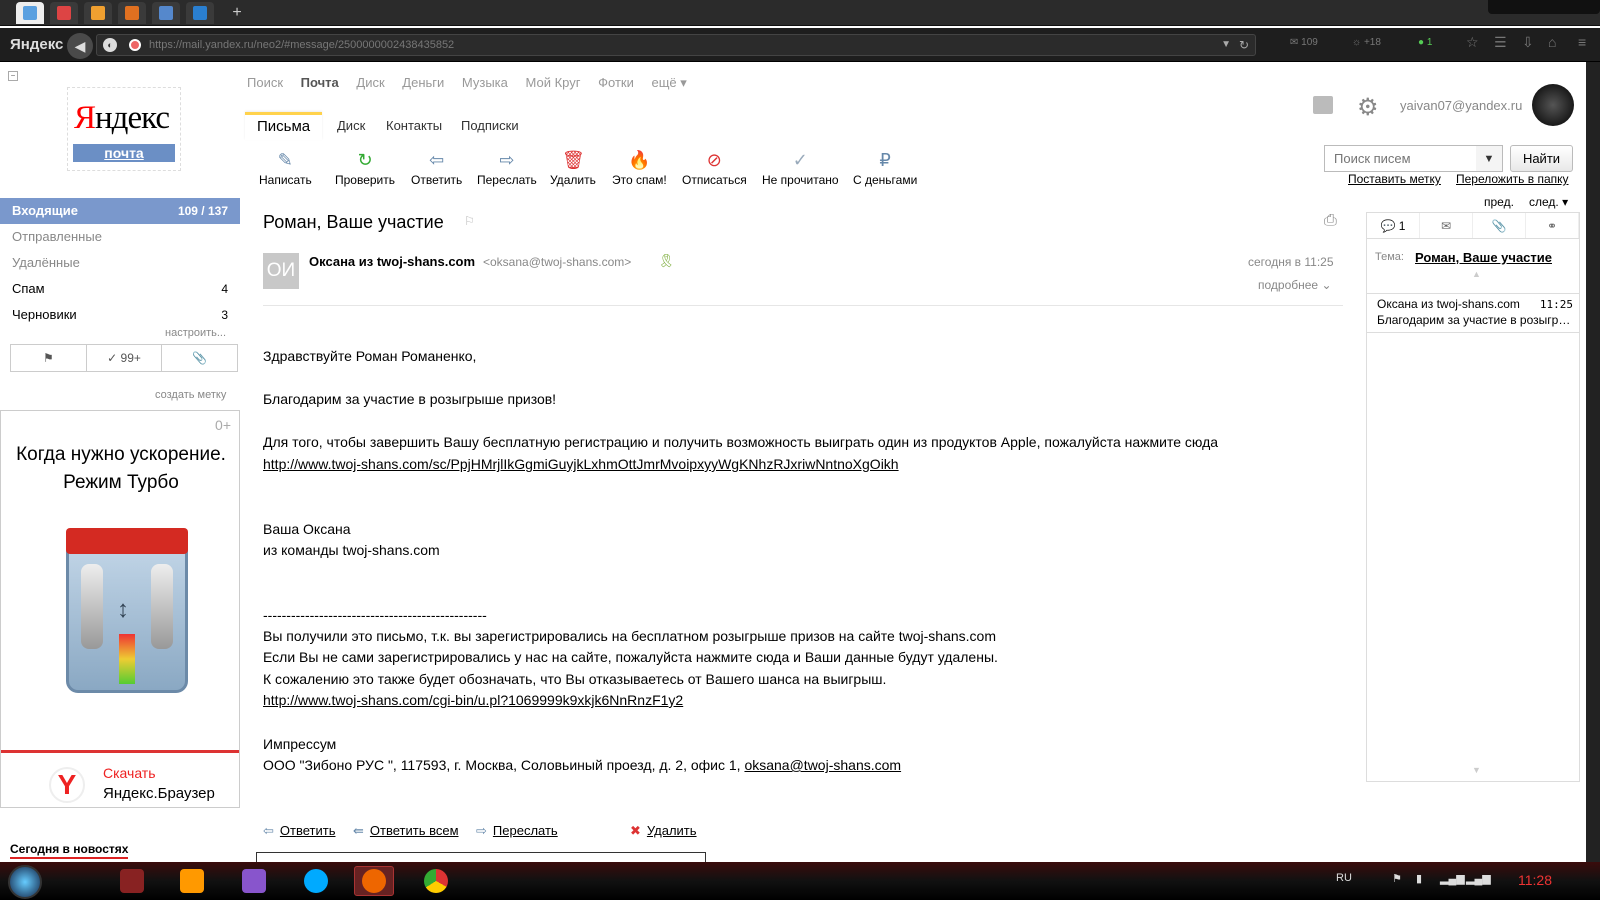 This screenshot has height=900, width=1600. Describe the element at coordinates (69, 850) in the screenshot. I see `news-heading: Сегодня в новостях` at that location.